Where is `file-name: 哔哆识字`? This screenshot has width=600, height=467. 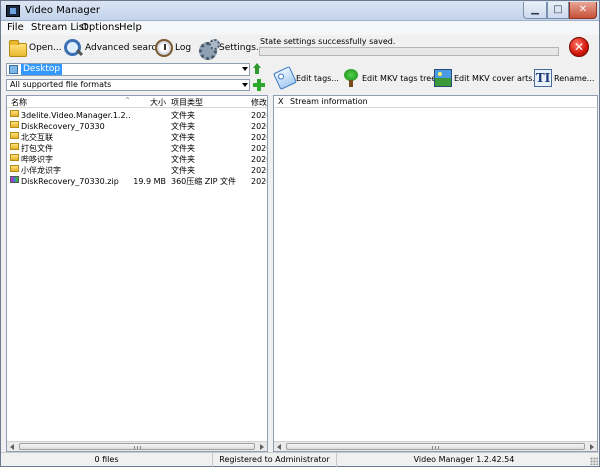 file-name: 哔哆识字 is located at coordinates (37, 159).